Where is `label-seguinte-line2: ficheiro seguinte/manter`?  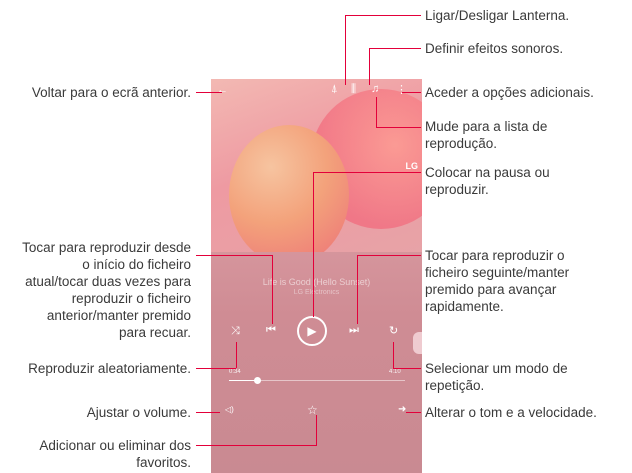
label-seguinte-line2: ficheiro seguinte/manter is located at coordinates (497, 272).